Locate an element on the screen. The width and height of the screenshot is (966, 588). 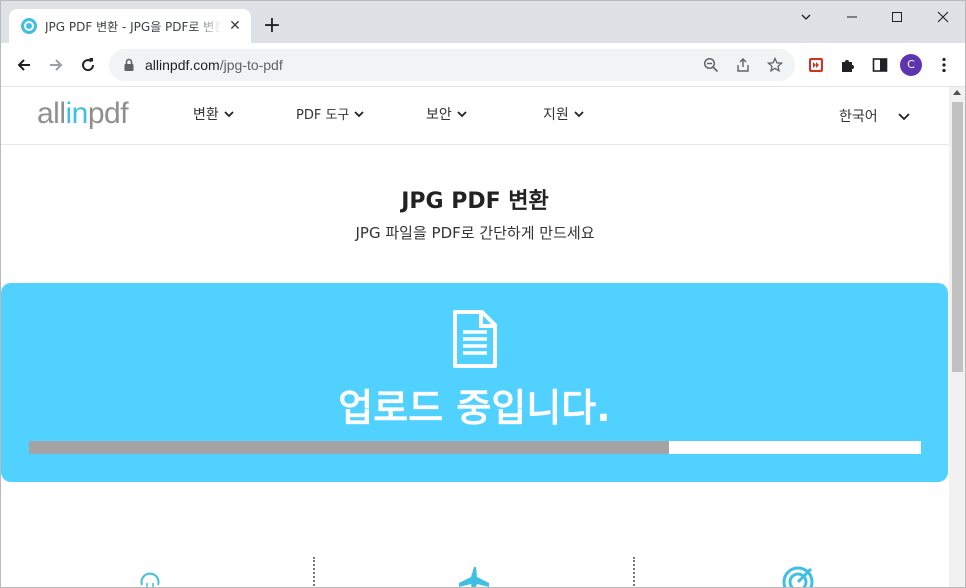
minimize-button is located at coordinates (852, 17).